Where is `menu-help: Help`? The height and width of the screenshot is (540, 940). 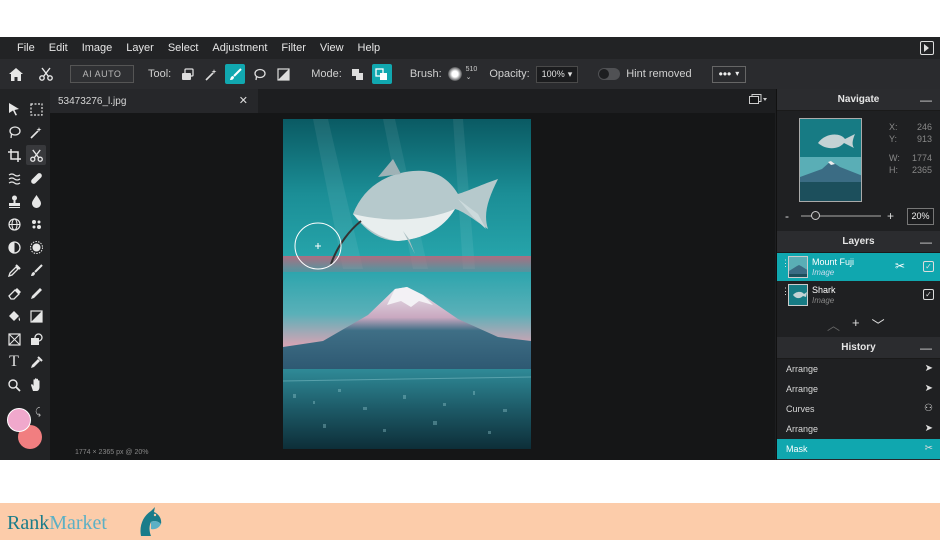
menu-help: Help is located at coordinates (369, 48).